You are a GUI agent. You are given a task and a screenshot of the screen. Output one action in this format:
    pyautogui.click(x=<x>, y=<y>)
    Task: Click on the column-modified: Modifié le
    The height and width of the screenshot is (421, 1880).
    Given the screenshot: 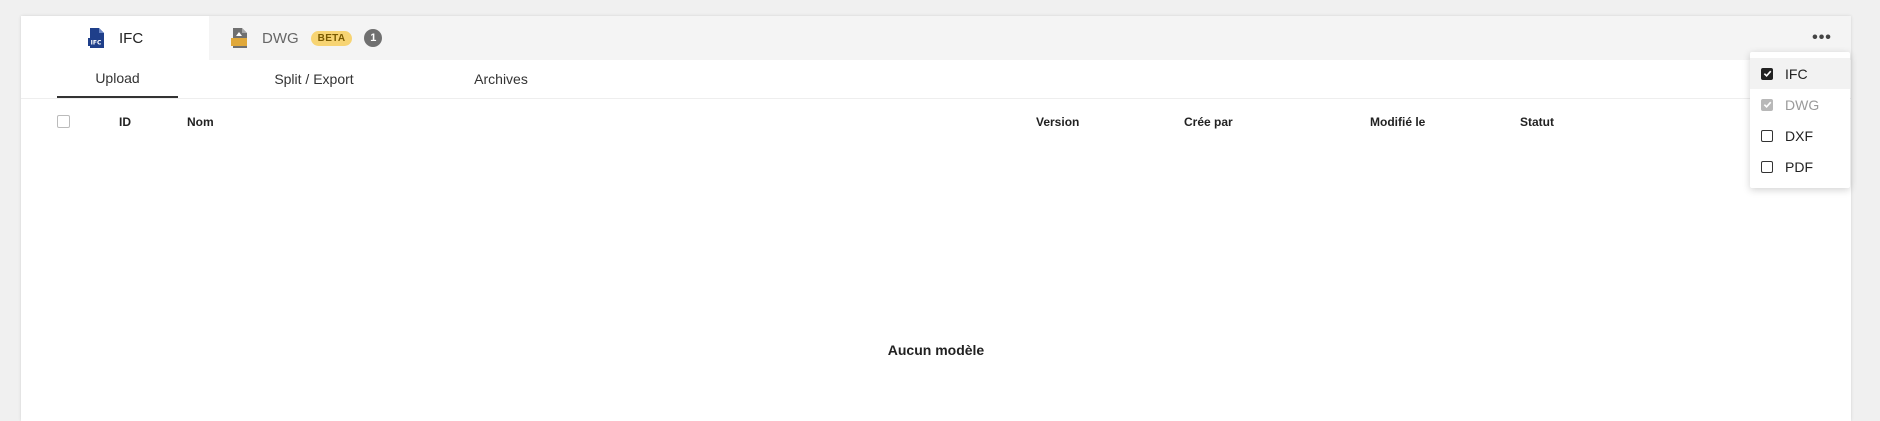 What is the action you would take?
    pyautogui.click(x=1397, y=122)
    